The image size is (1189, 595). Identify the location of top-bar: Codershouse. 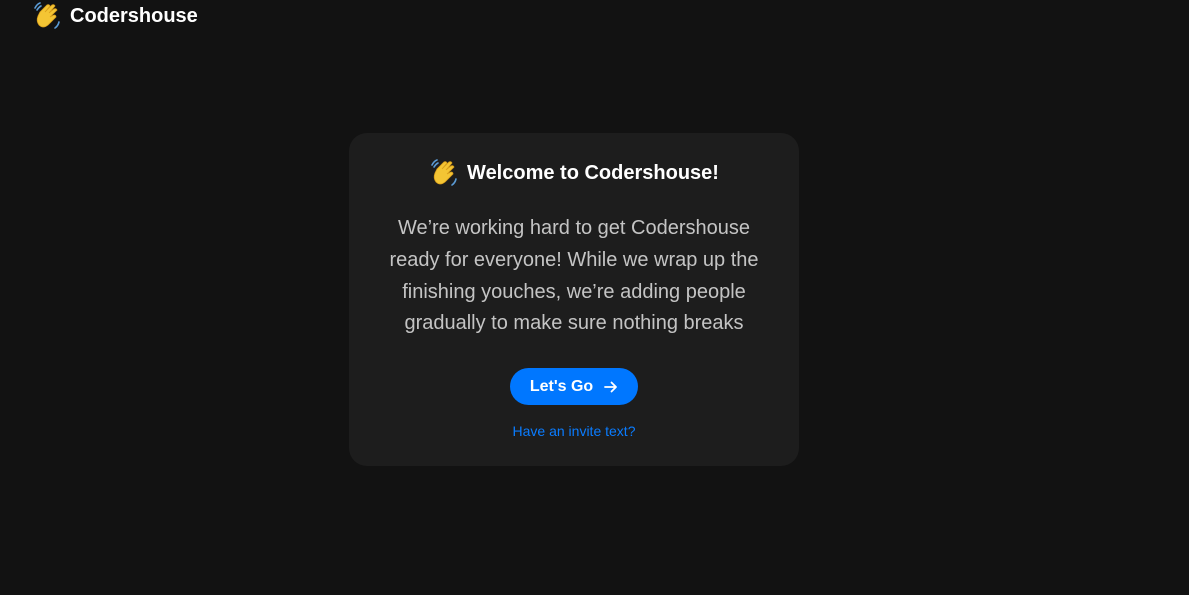
(115, 16).